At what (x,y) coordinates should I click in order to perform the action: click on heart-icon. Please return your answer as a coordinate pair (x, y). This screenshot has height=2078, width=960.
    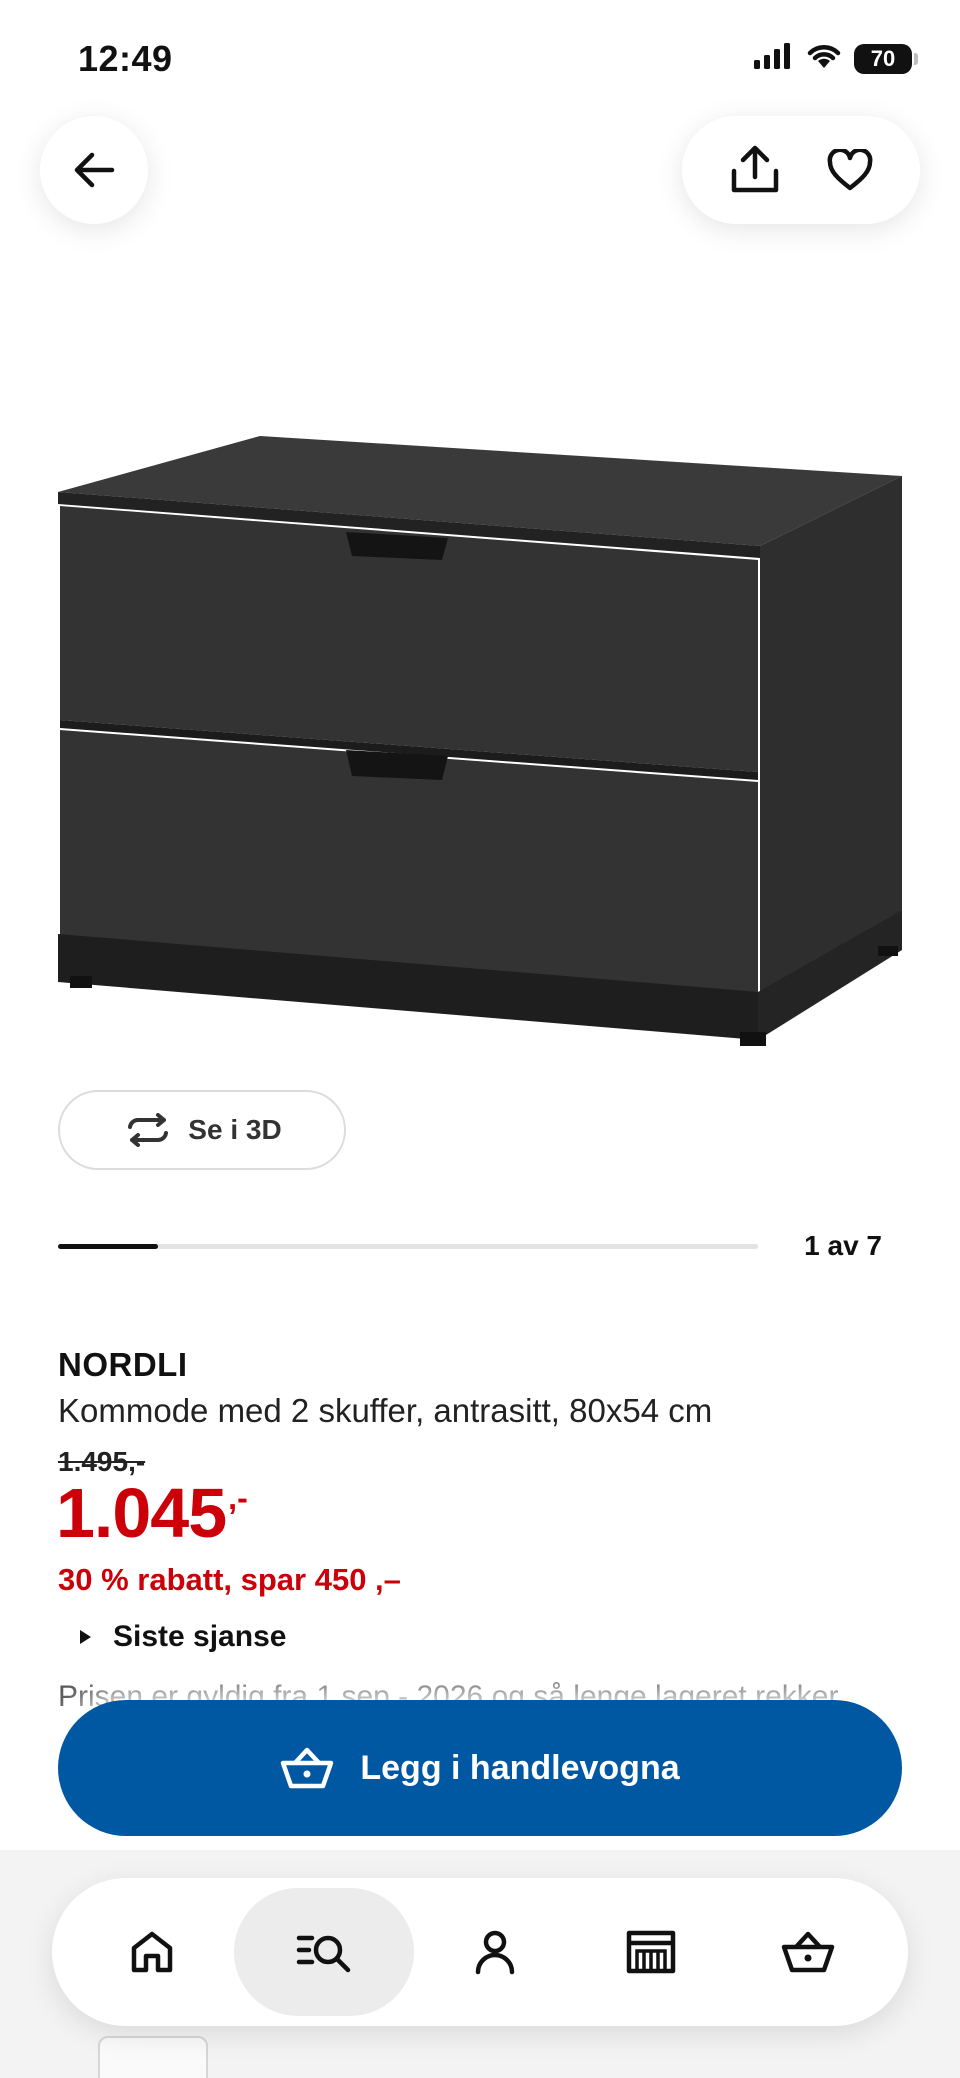
    Looking at the image, I should click on (850, 170).